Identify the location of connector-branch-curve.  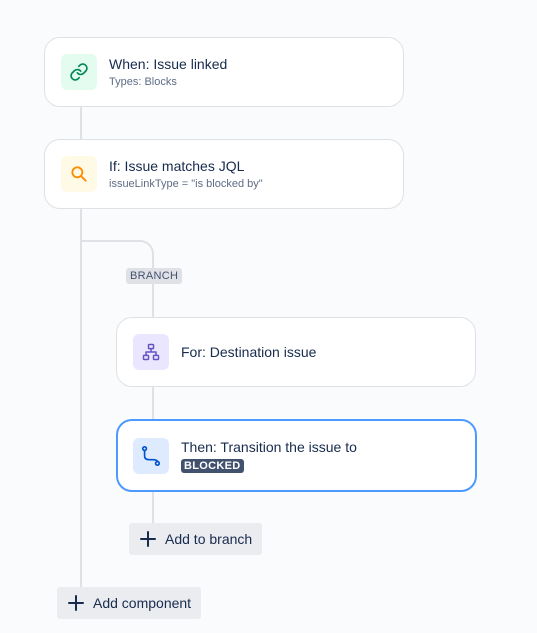
(117, 255).